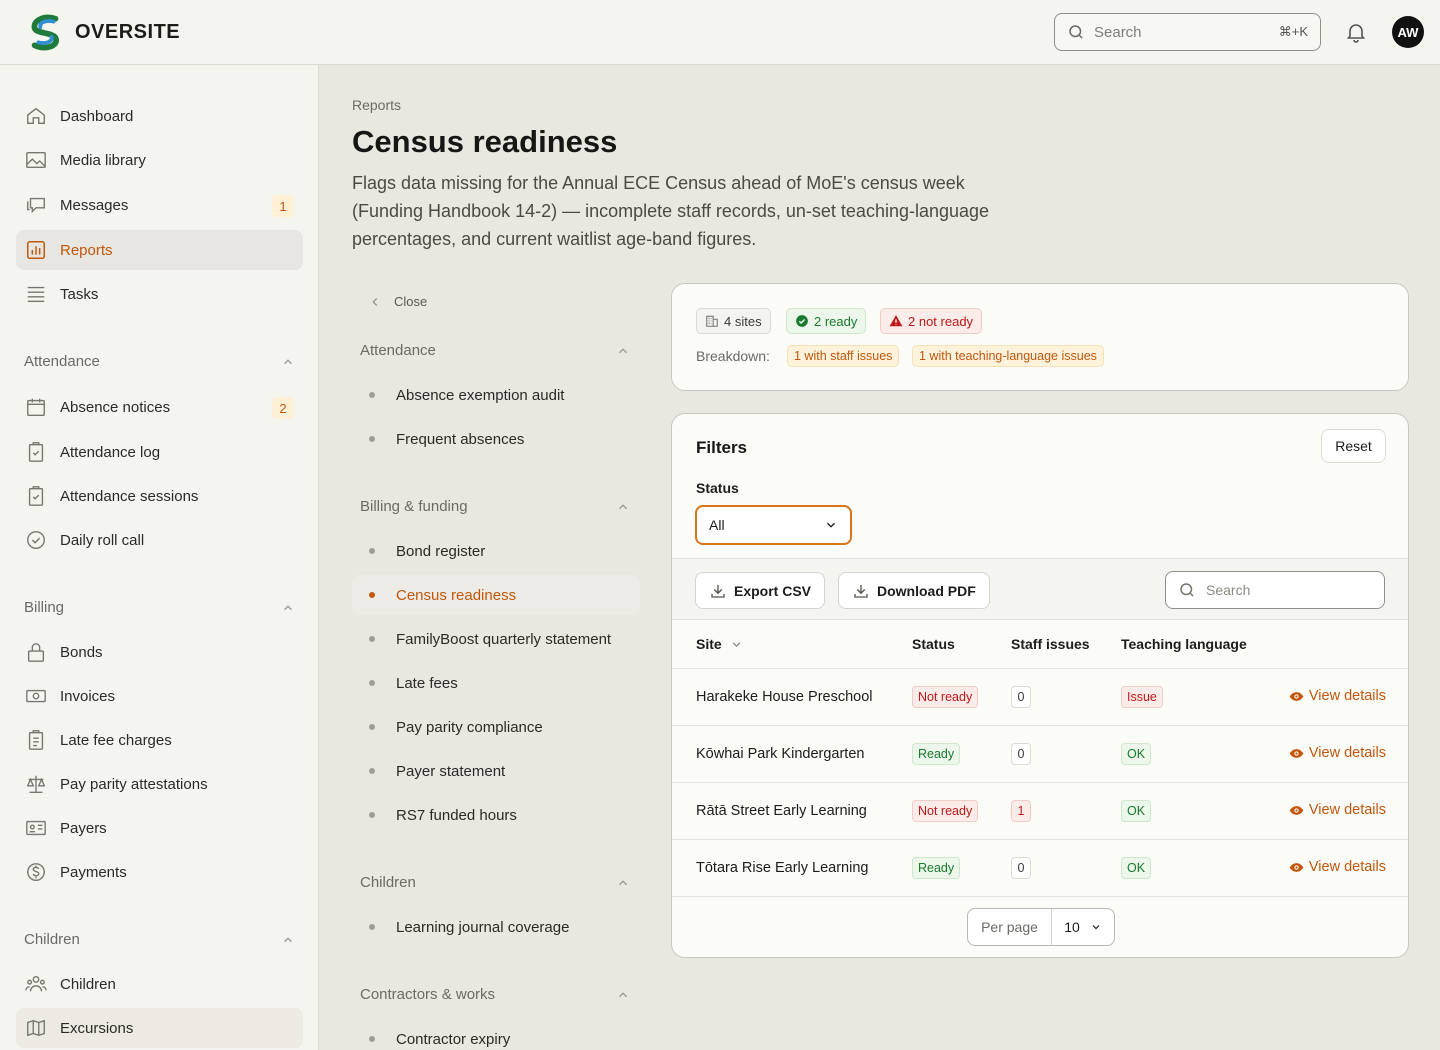 The height and width of the screenshot is (1050, 1440). What do you see at coordinates (159, 740) in the screenshot?
I see `sidebar-item-late-fee-charges: Late fee charges` at bounding box center [159, 740].